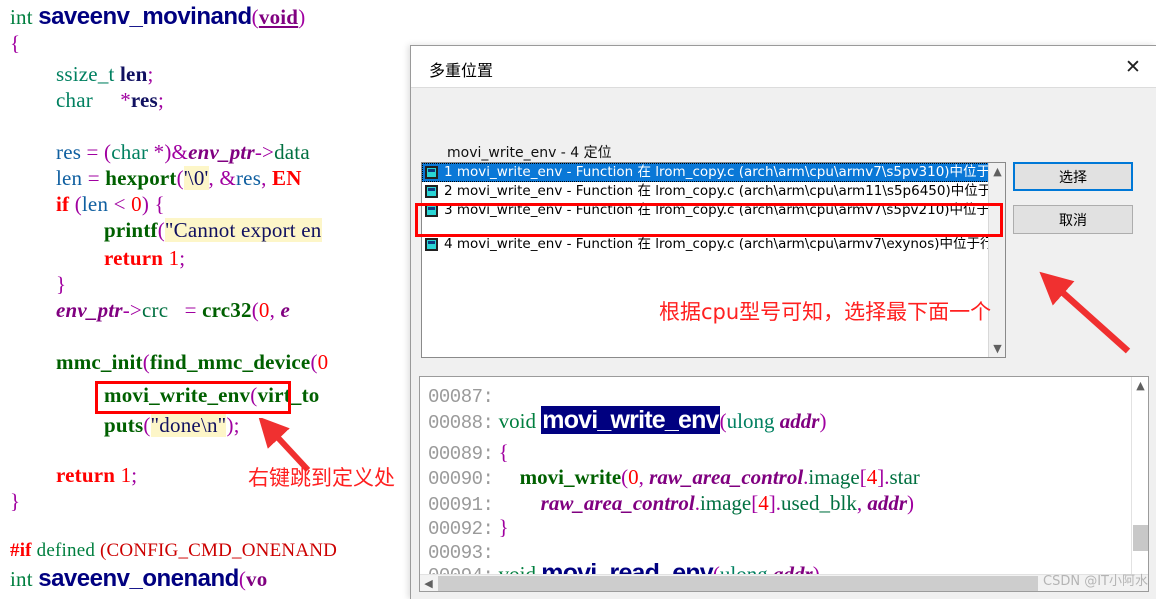 Image resolution: width=1156 pixels, height=599 pixels. Describe the element at coordinates (428, 583) in the screenshot. I see `chevron-left-icon: ◀` at that location.